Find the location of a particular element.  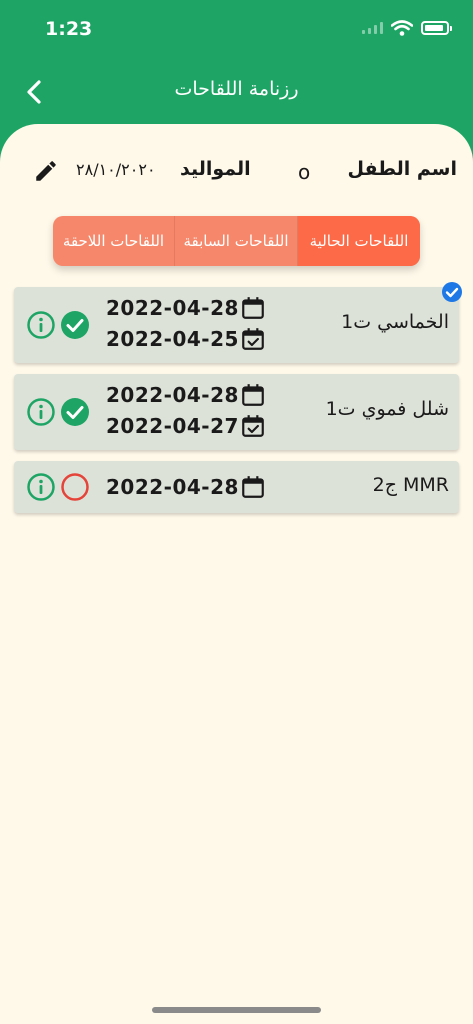

vaccine-name: شلل فموي ت1 is located at coordinates (387, 409).